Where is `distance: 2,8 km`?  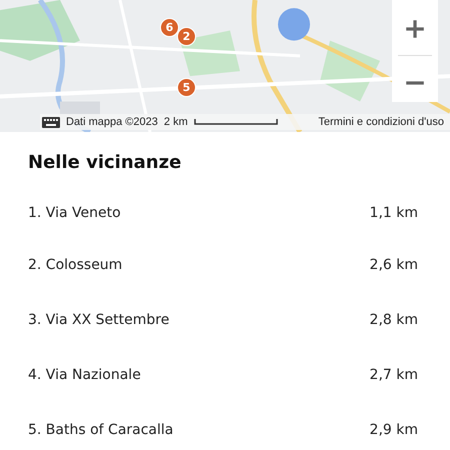
distance: 2,8 km is located at coordinates (394, 320).